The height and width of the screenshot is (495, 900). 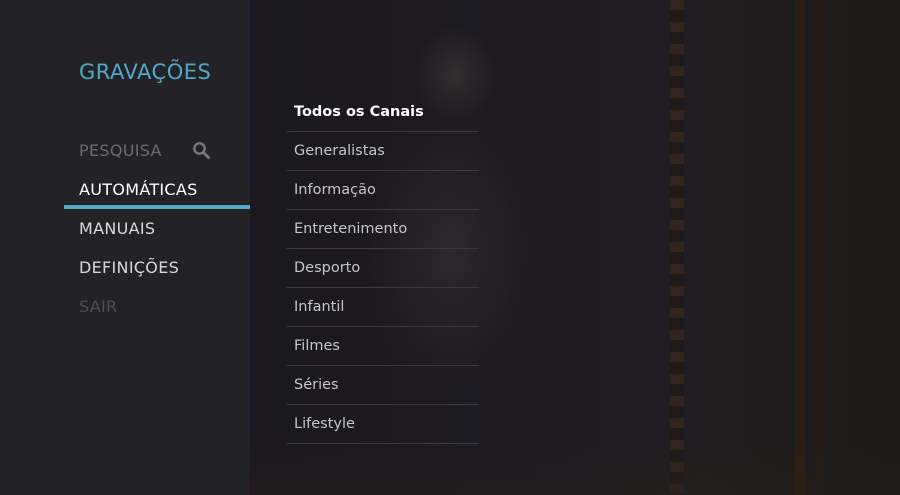 What do you see at coordinates (383, 346) in the screenshot?
I see `channel-item-filmes: Filmes` at bounding box center [383, 346].